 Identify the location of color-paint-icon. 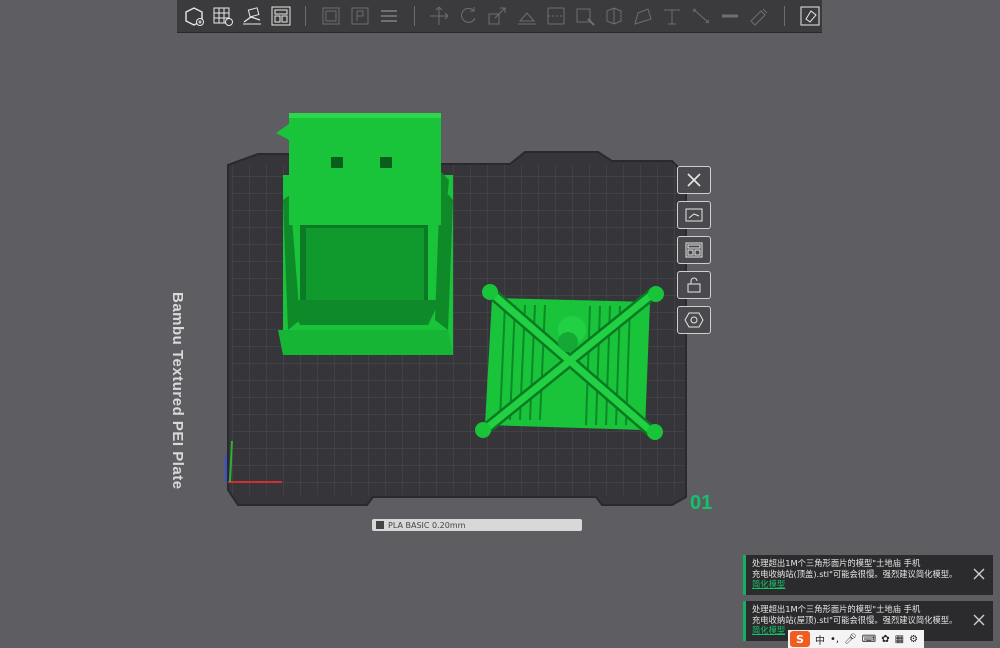
(642, 16).